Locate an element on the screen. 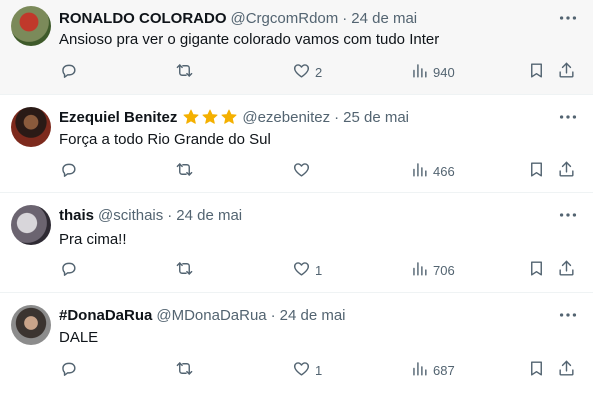  tweet-text: Força a todo Rio Grande do Sul is located at coordinates (165, 139).